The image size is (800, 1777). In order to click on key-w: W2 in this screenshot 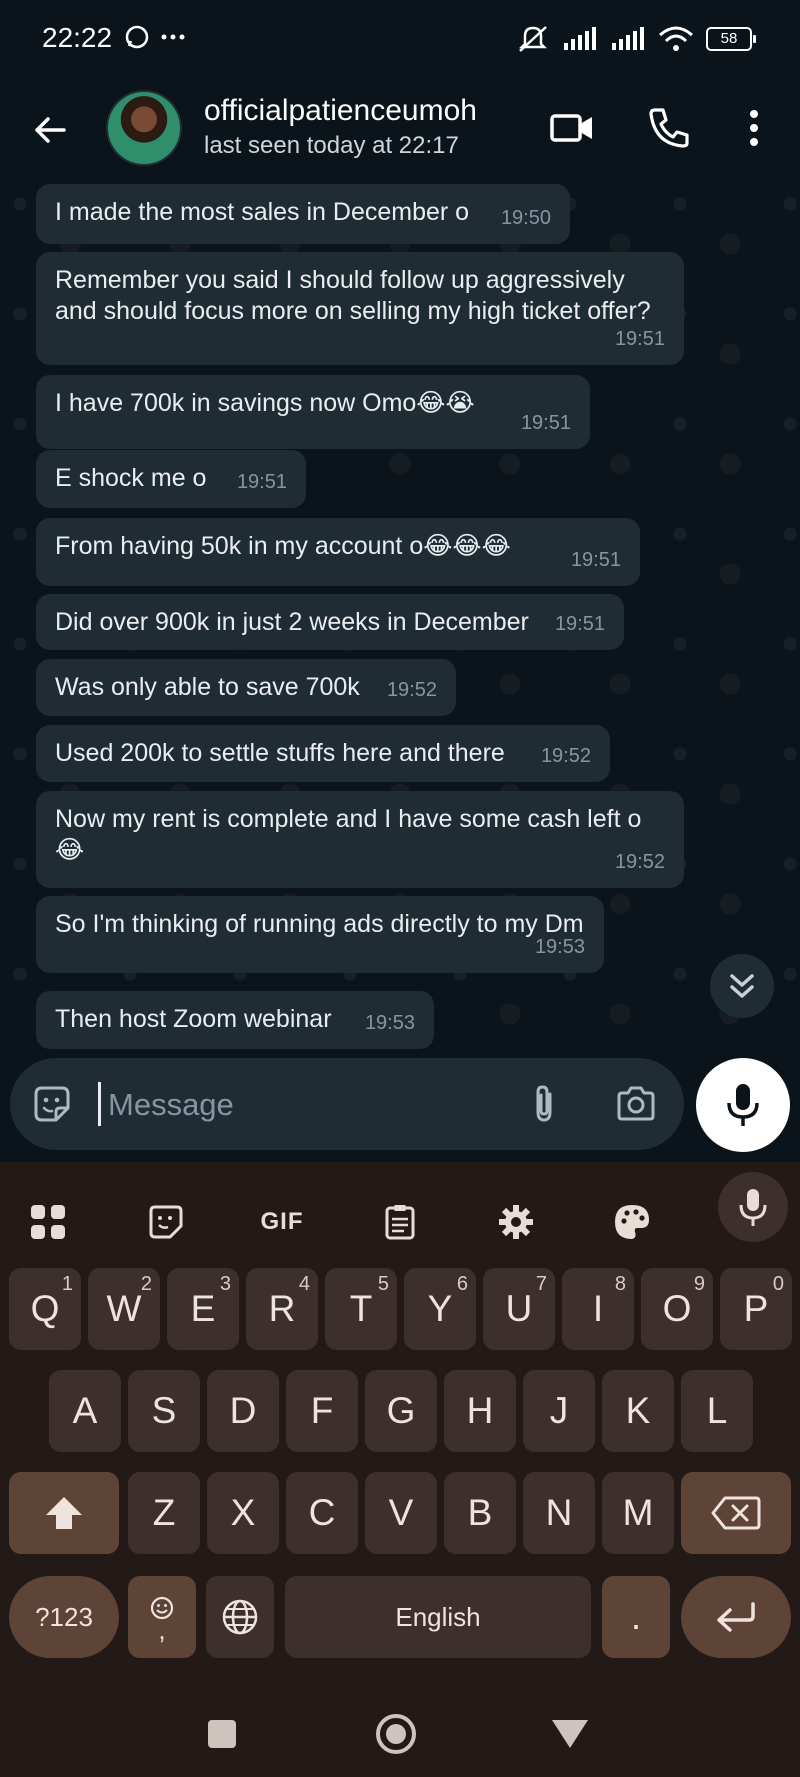, I will do `click(124, 1309)`.